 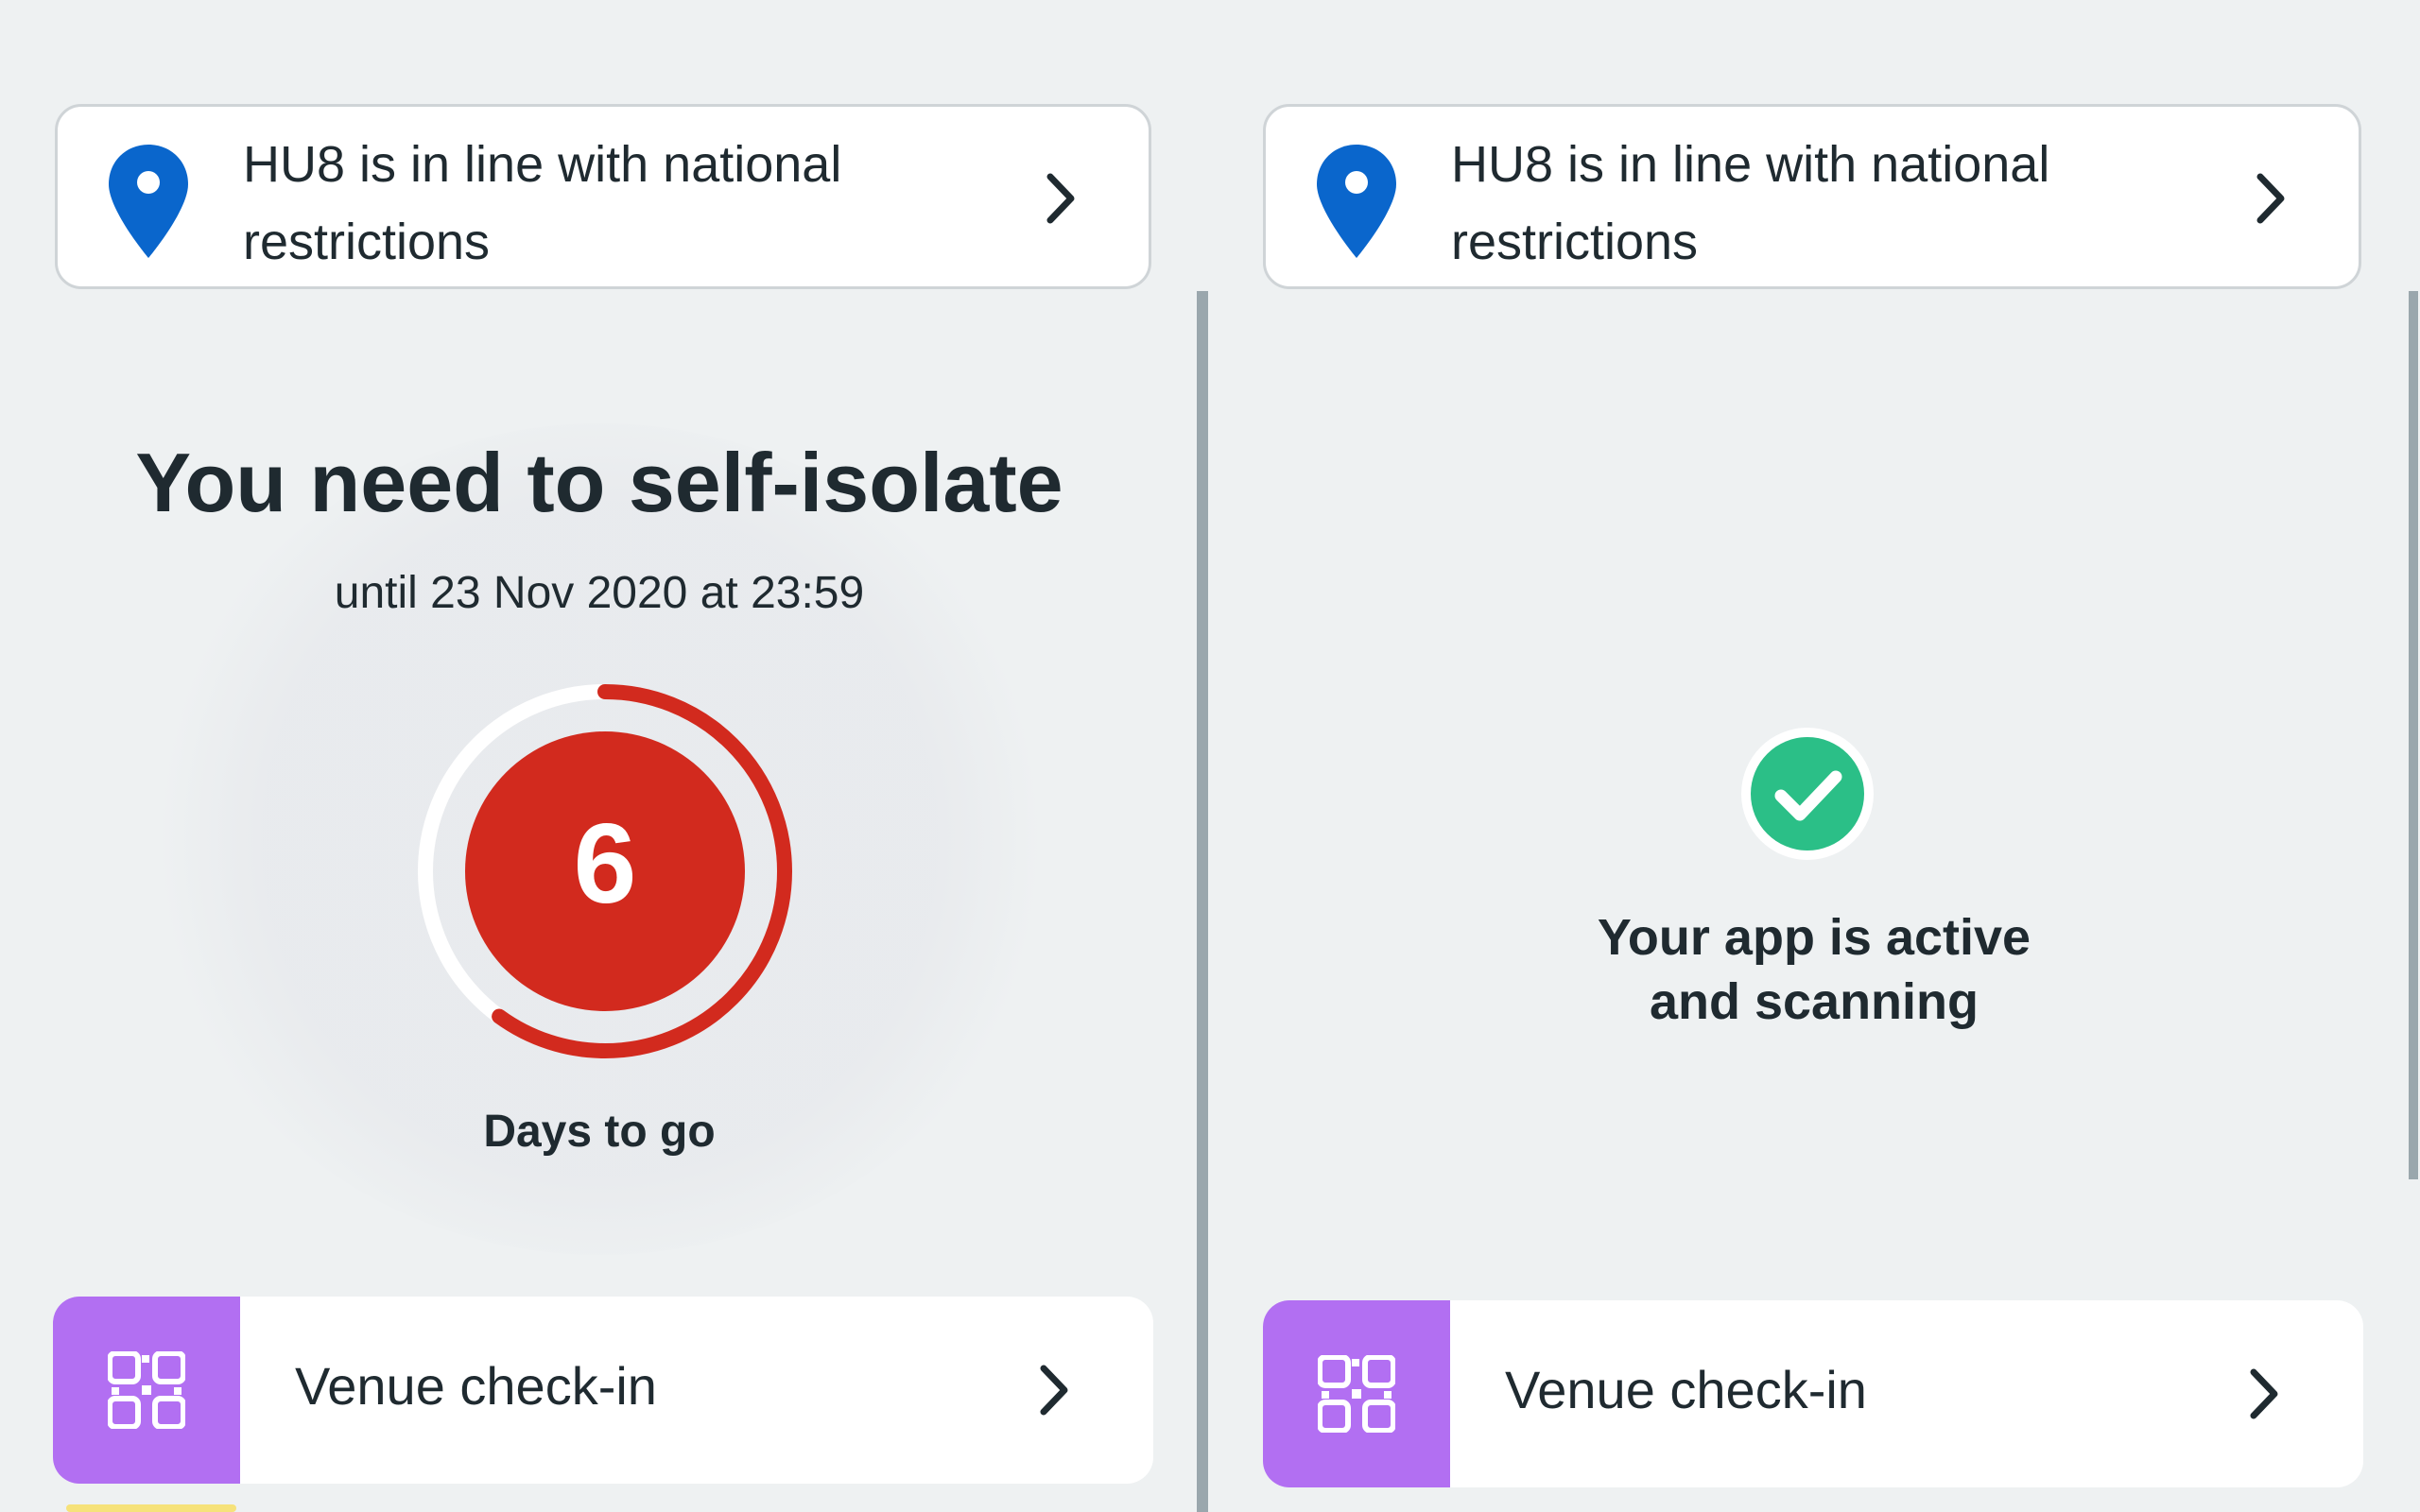 What do you see at coordinates (600, 1132) in the screenshot?
I see `days-to-go-label: Days to go` at bounding box center [600, 1132].